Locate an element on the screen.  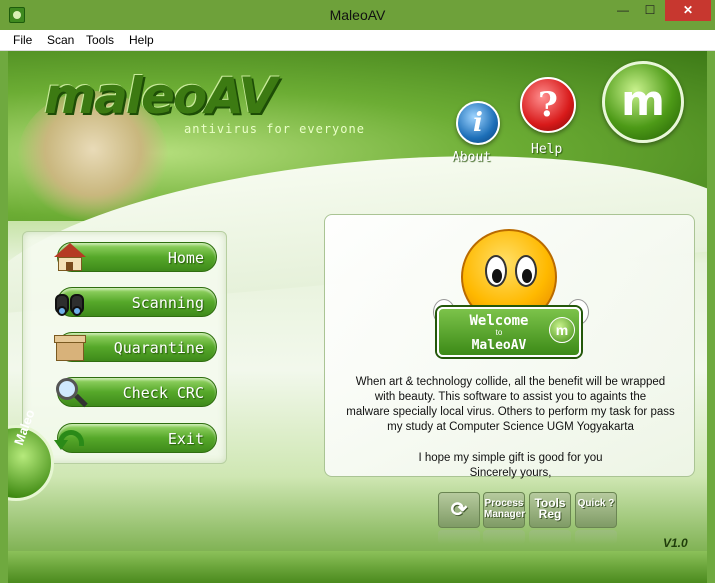
menu-scan: Scan is located at coordinates (60, 40).